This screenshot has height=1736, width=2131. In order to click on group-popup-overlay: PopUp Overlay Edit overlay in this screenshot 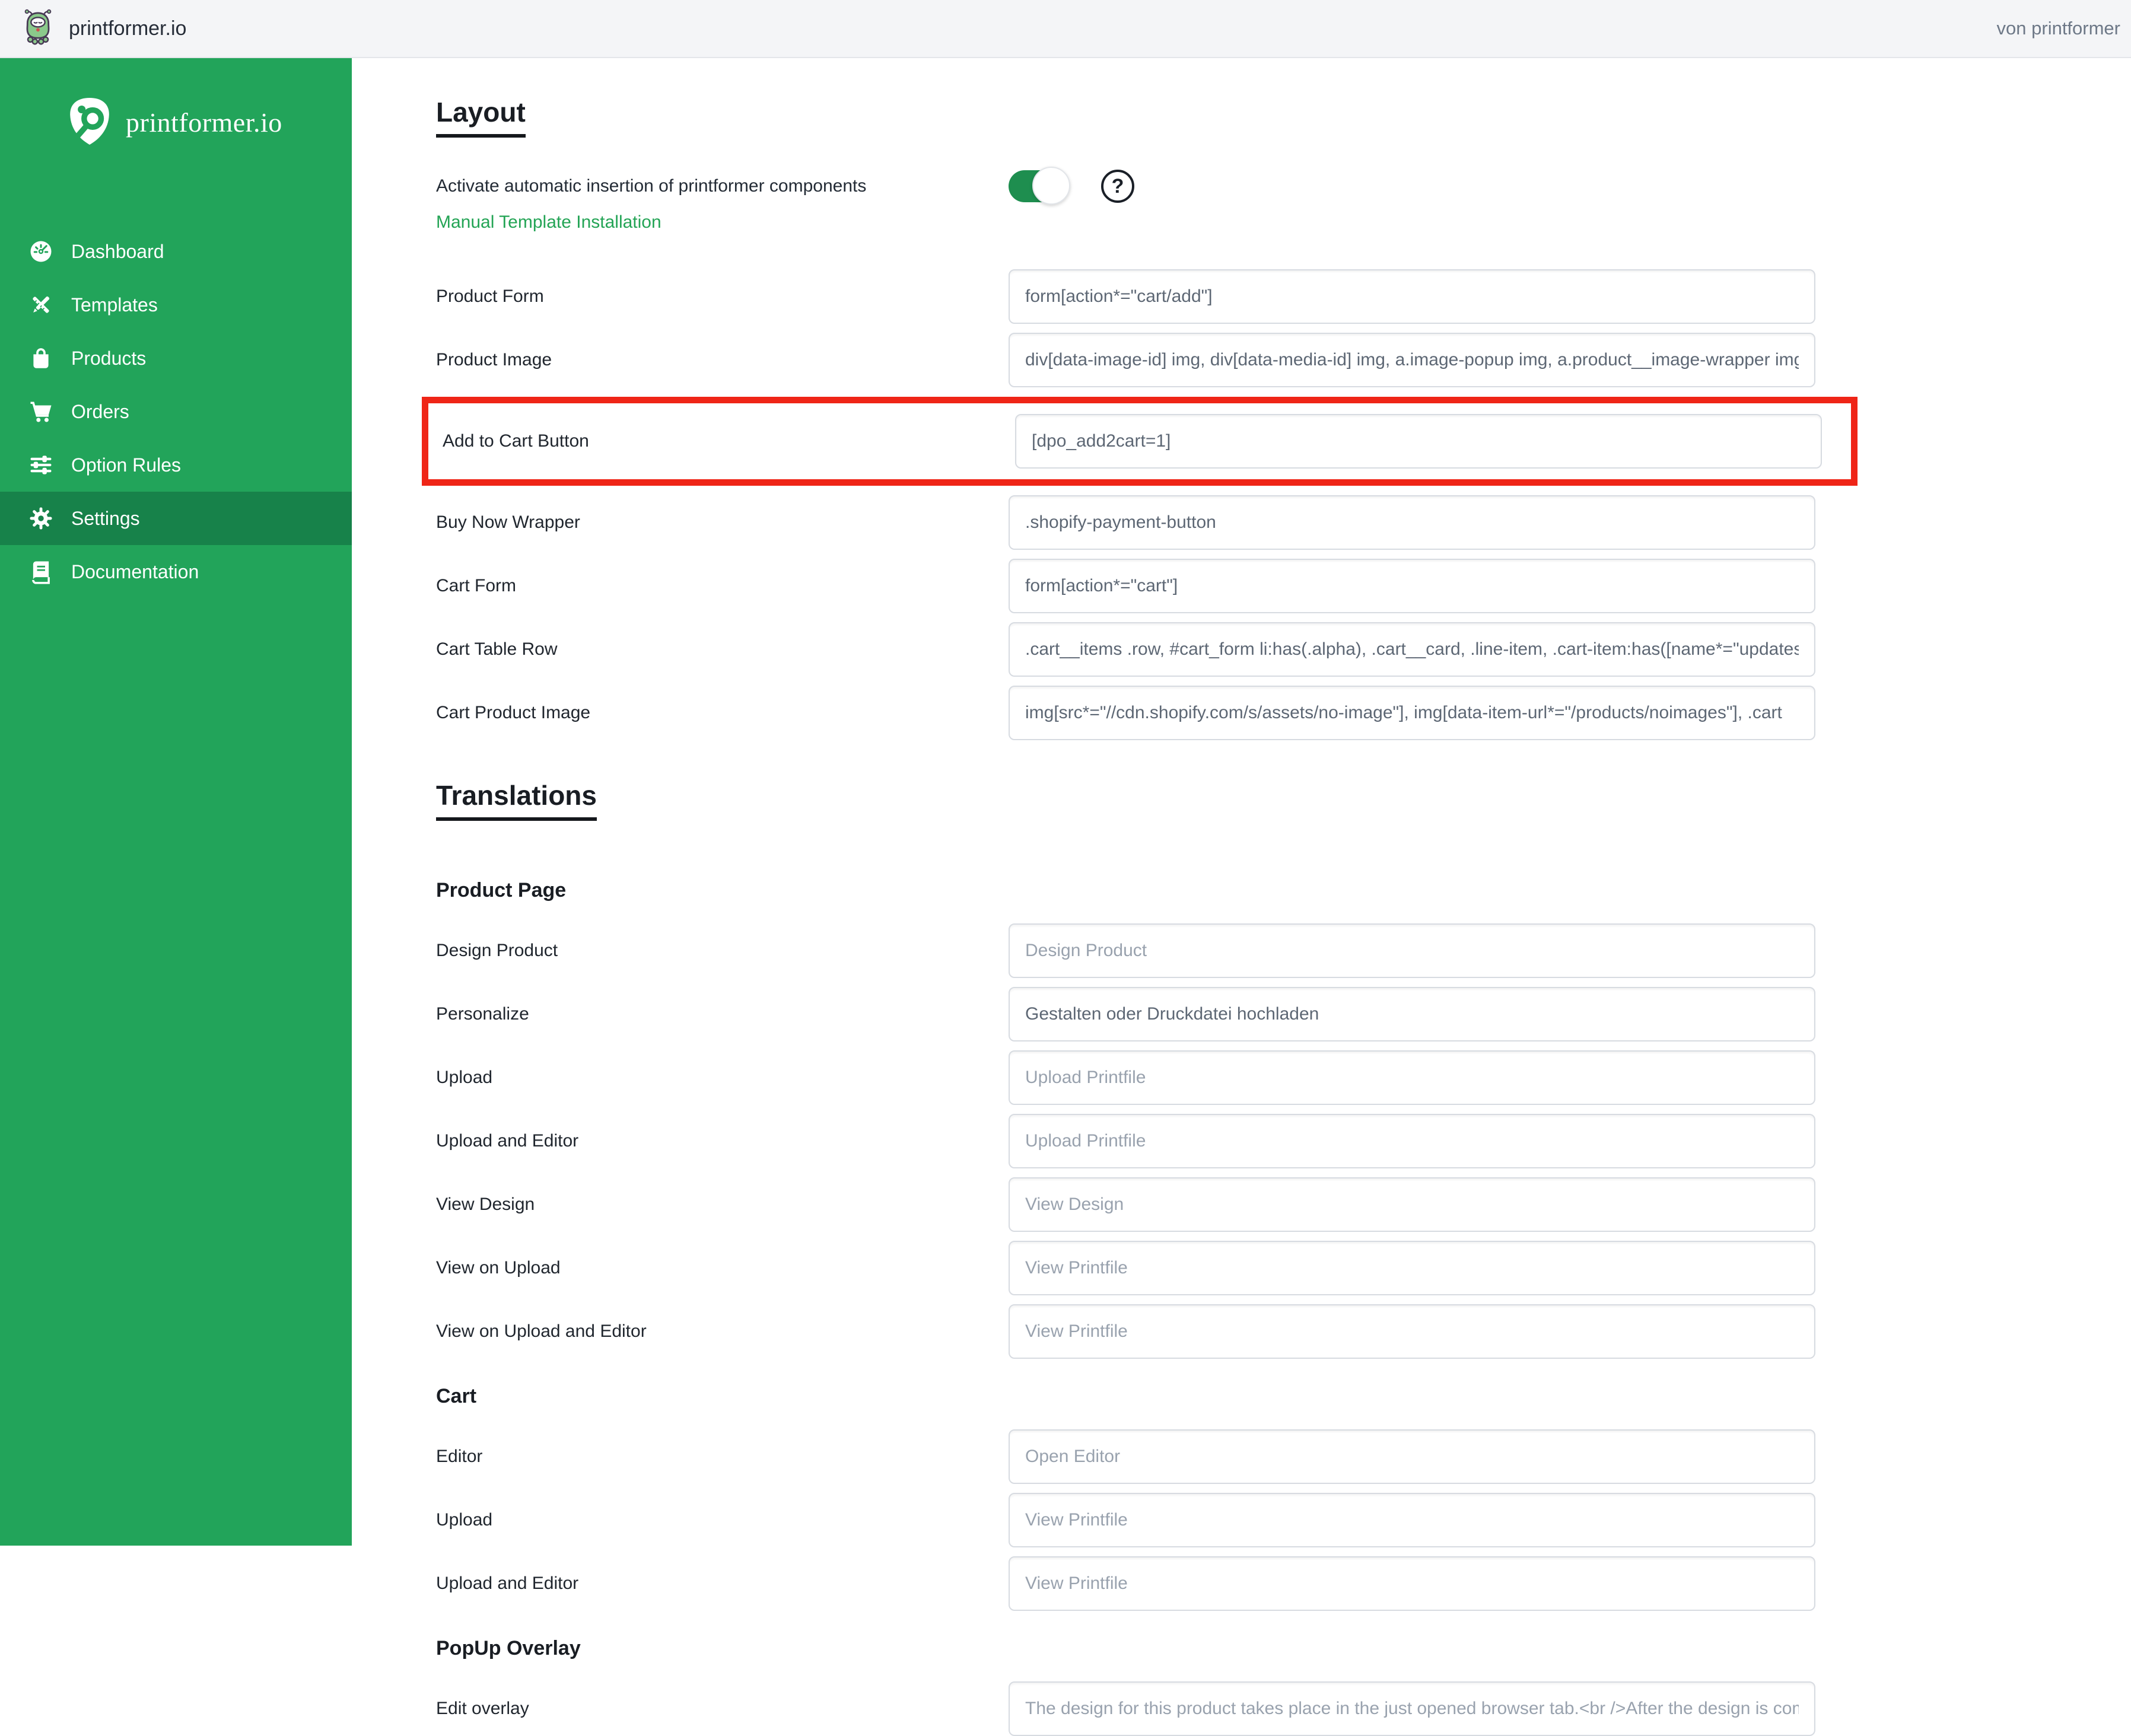, I will do `click(1283, 1686)`.